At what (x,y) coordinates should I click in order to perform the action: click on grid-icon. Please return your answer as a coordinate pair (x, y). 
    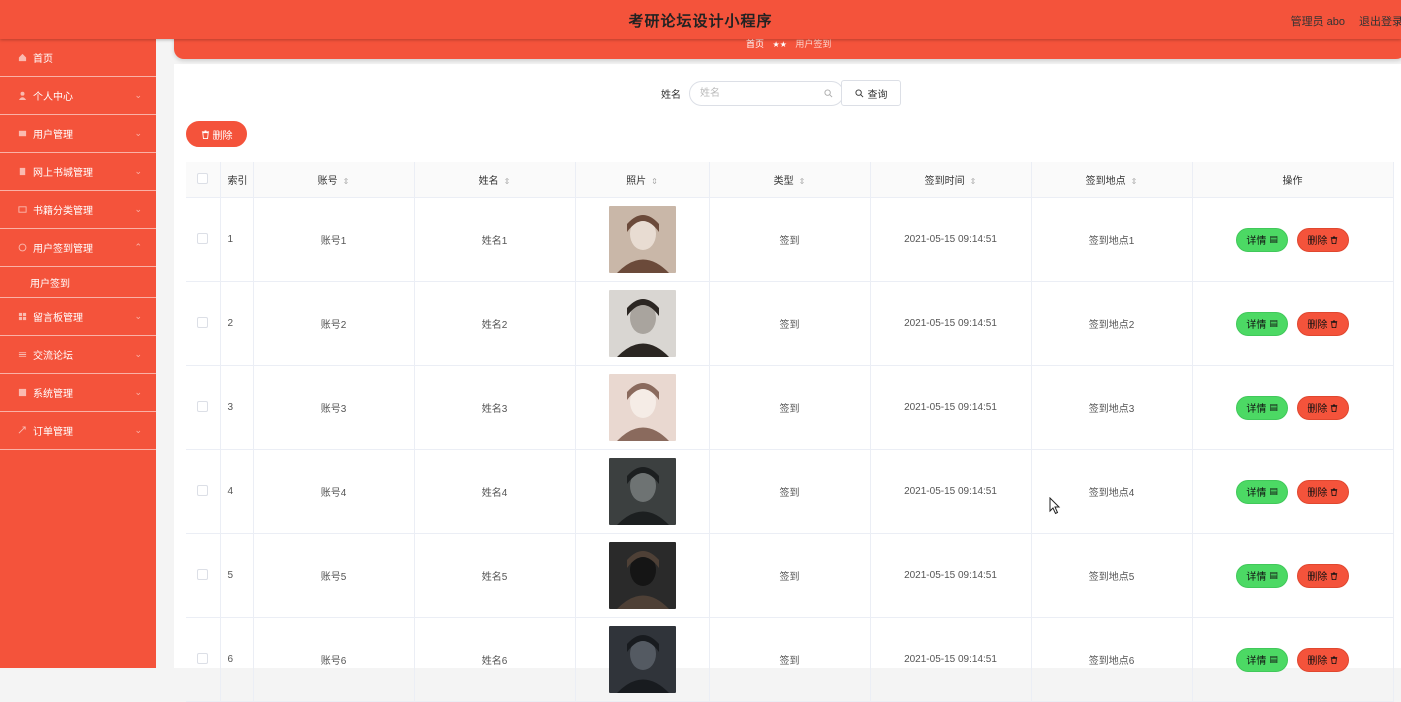
    Looking at the image, I should click on (22, 316).